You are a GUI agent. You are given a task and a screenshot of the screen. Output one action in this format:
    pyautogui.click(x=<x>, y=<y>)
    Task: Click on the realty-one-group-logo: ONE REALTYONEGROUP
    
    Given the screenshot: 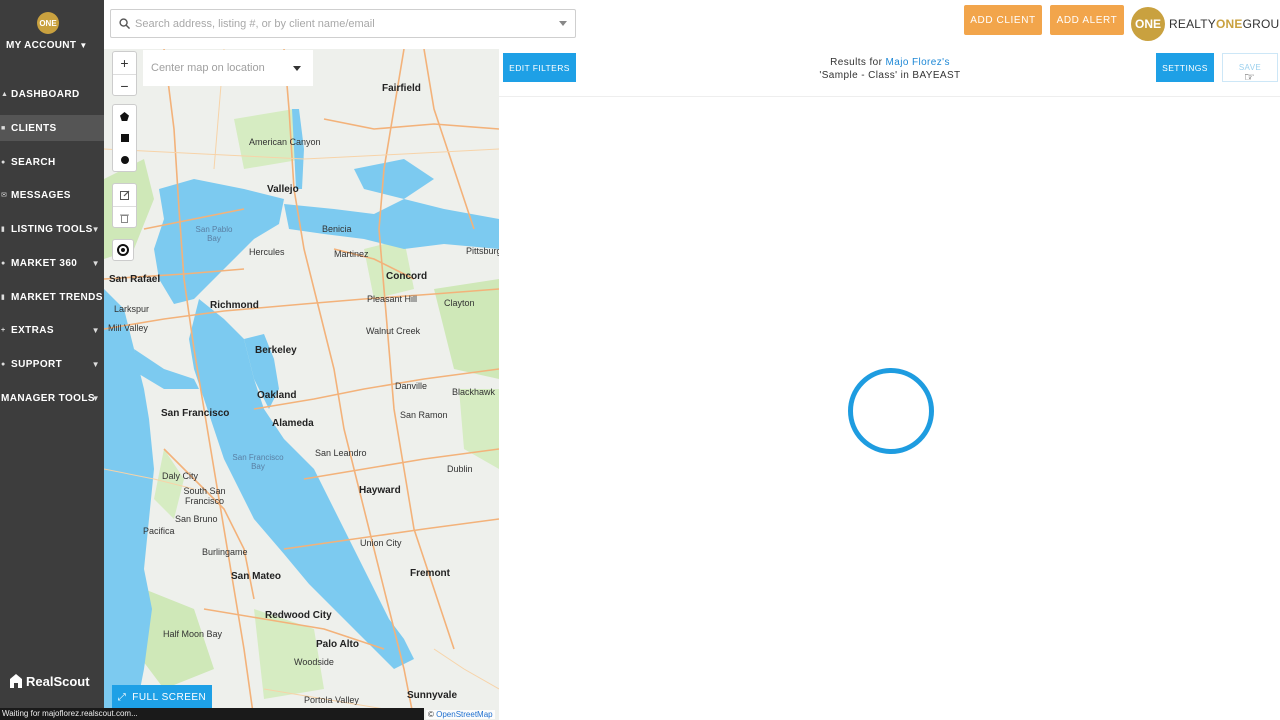 What is the action you would take?
    pyautogui.click(x=1205, y=24)
    